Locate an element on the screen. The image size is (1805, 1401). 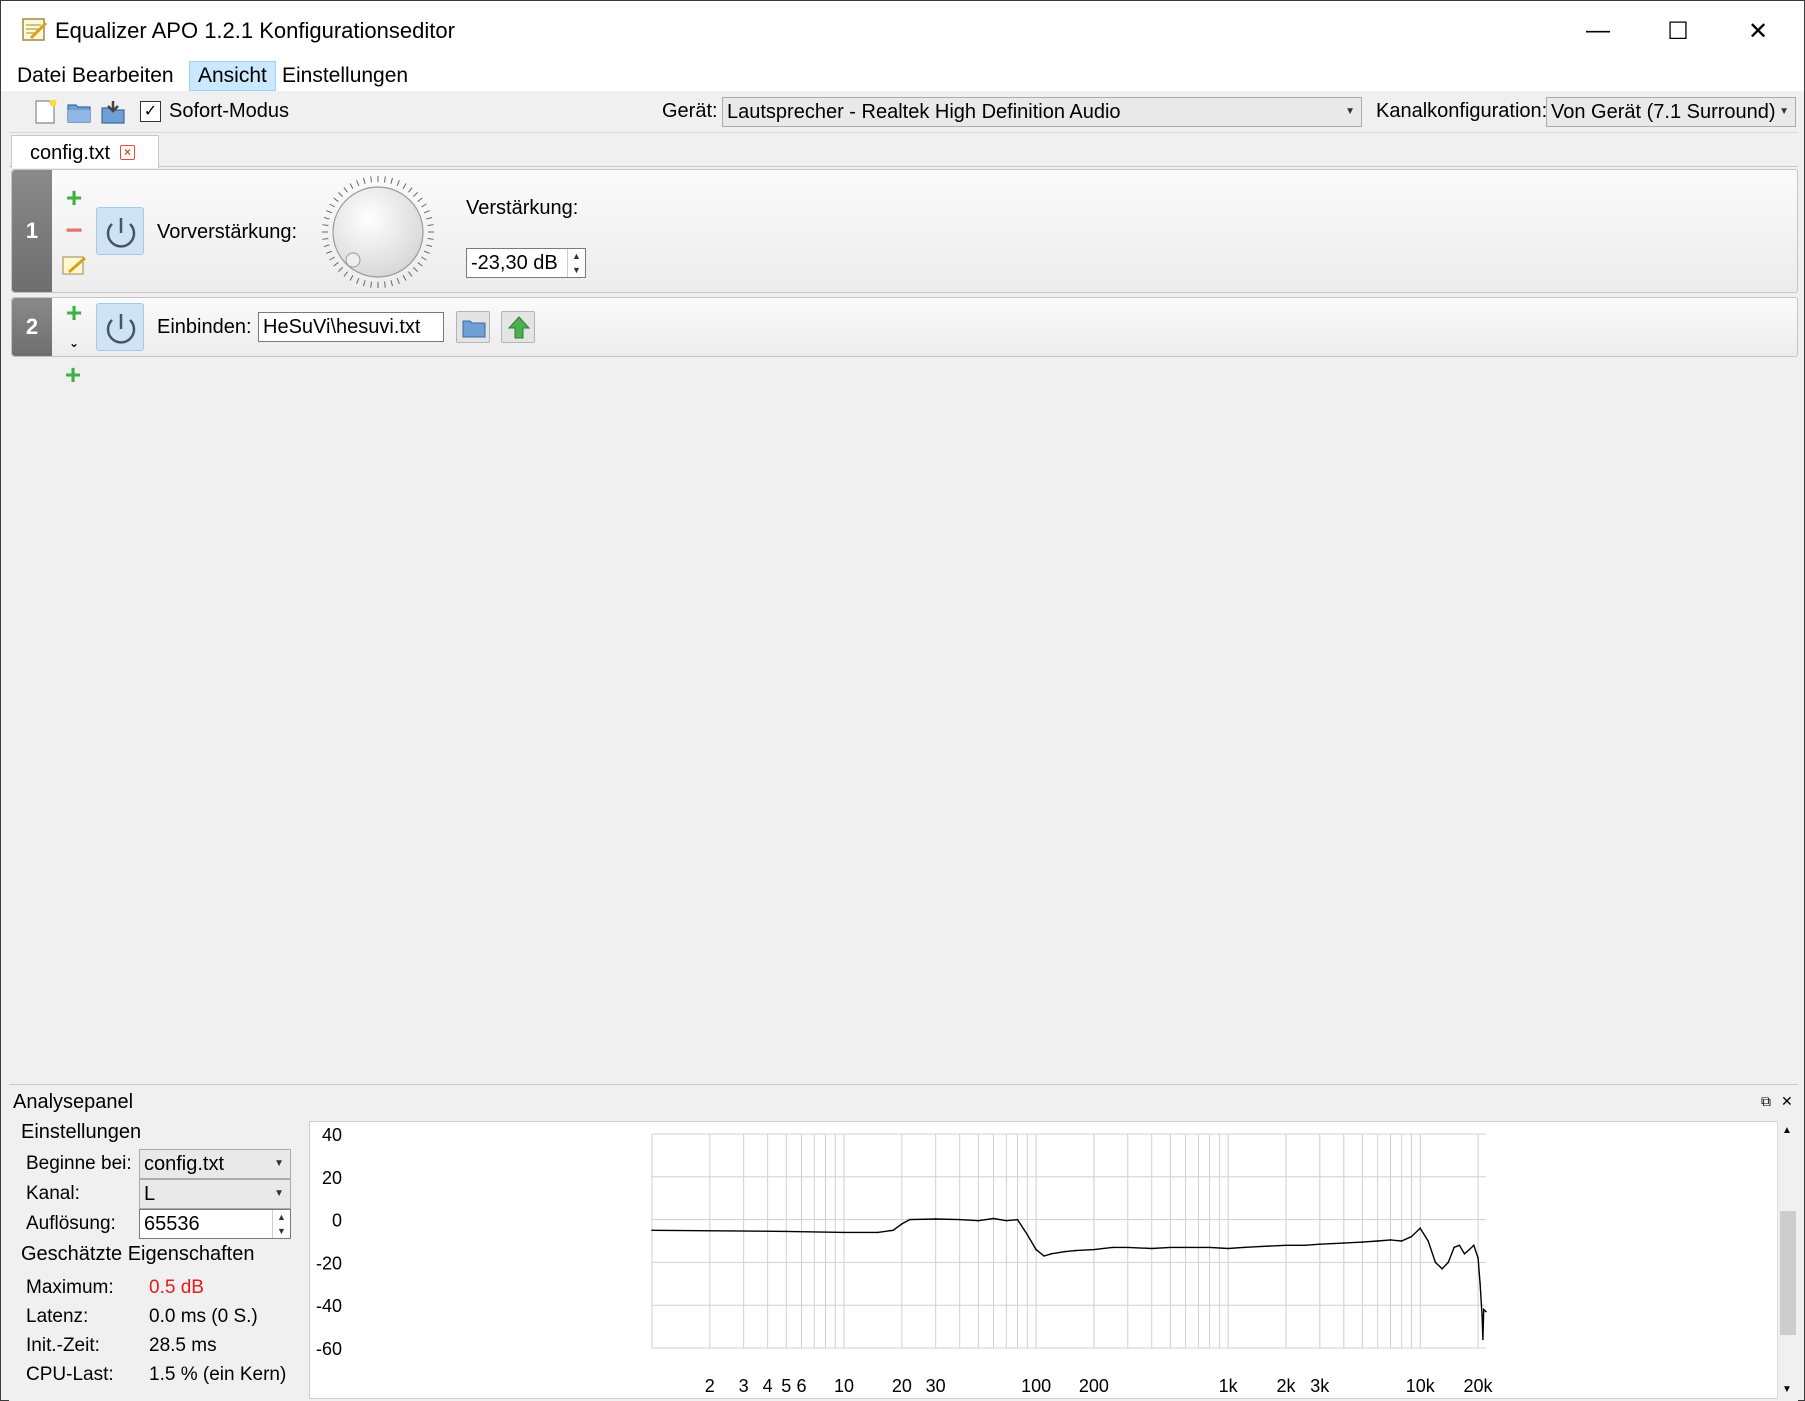
y-tick-label: -60 is located at coordinates (329, 1349).